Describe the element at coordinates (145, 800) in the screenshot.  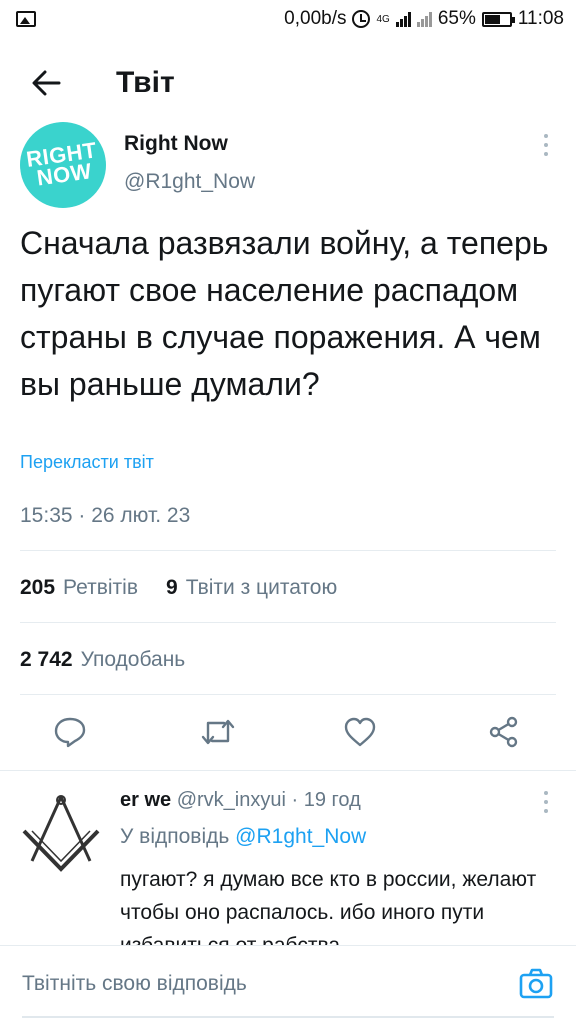
I see `reply-author-name: er we` at that location.